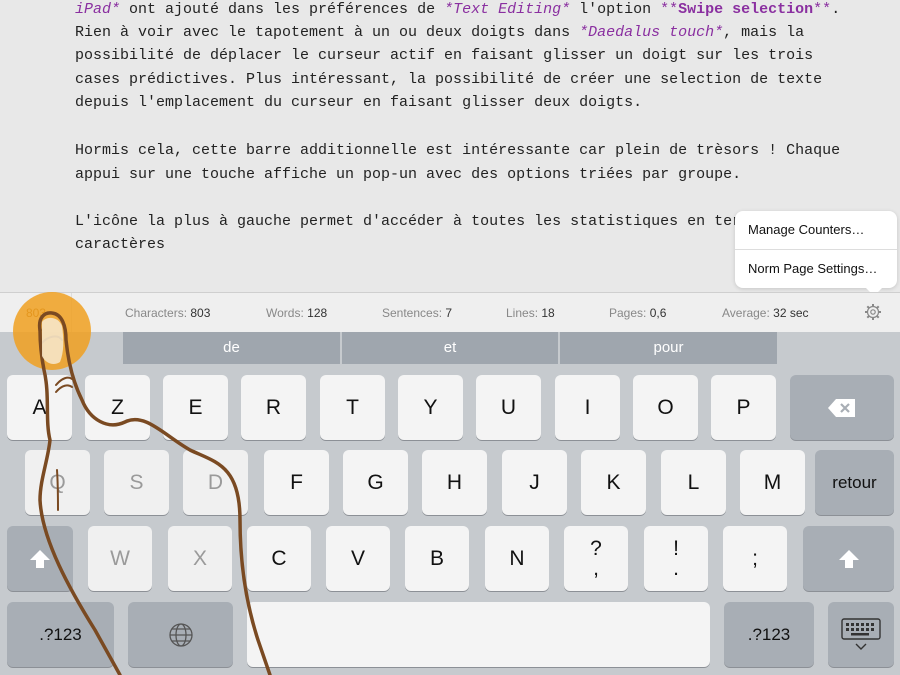 This screenshot has width=900, height=675. What do you see at coordinates (478, 634) in the screenshot?
I see `space-key` at bounding box center [478, 634].